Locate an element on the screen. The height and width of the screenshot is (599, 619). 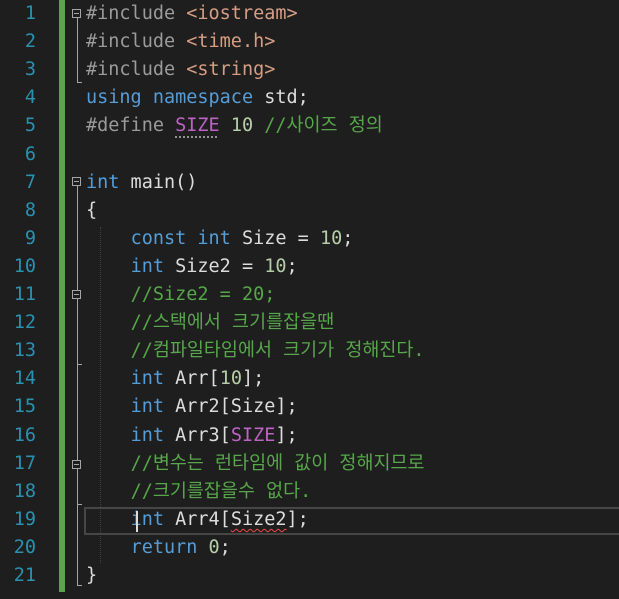
code-line: //크기를잡을수 없다. is located at coordinates (199, 492).